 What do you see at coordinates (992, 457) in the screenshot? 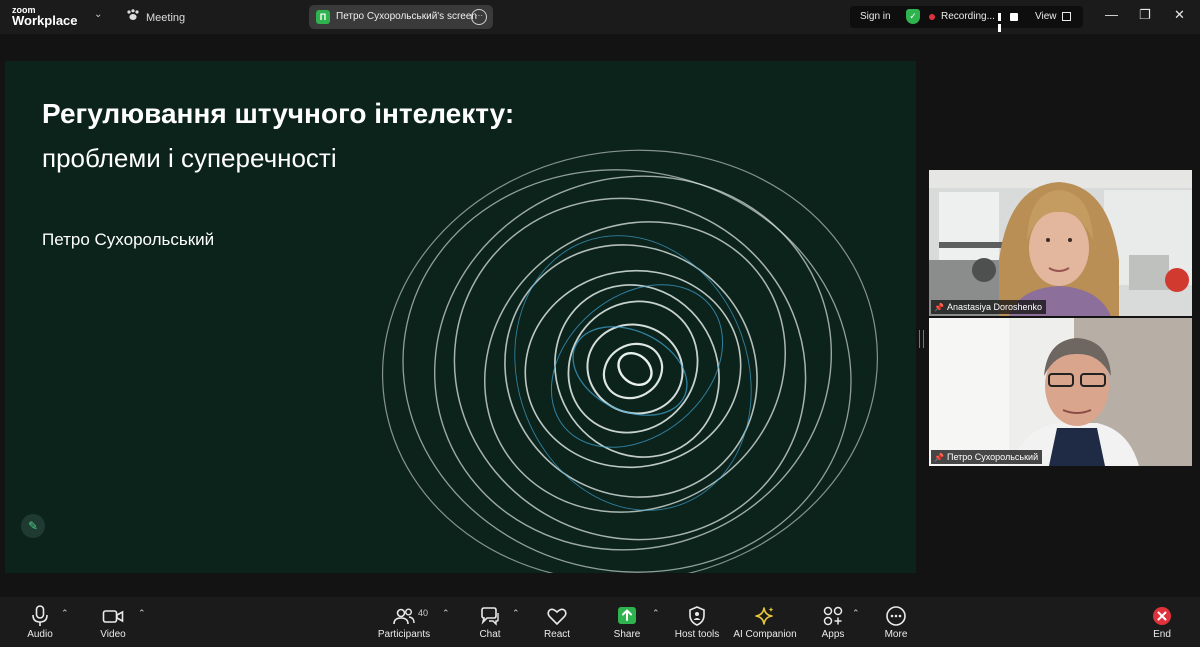
I see `participant-name: Петро Сухорольський` at bounding box center [992, 457].